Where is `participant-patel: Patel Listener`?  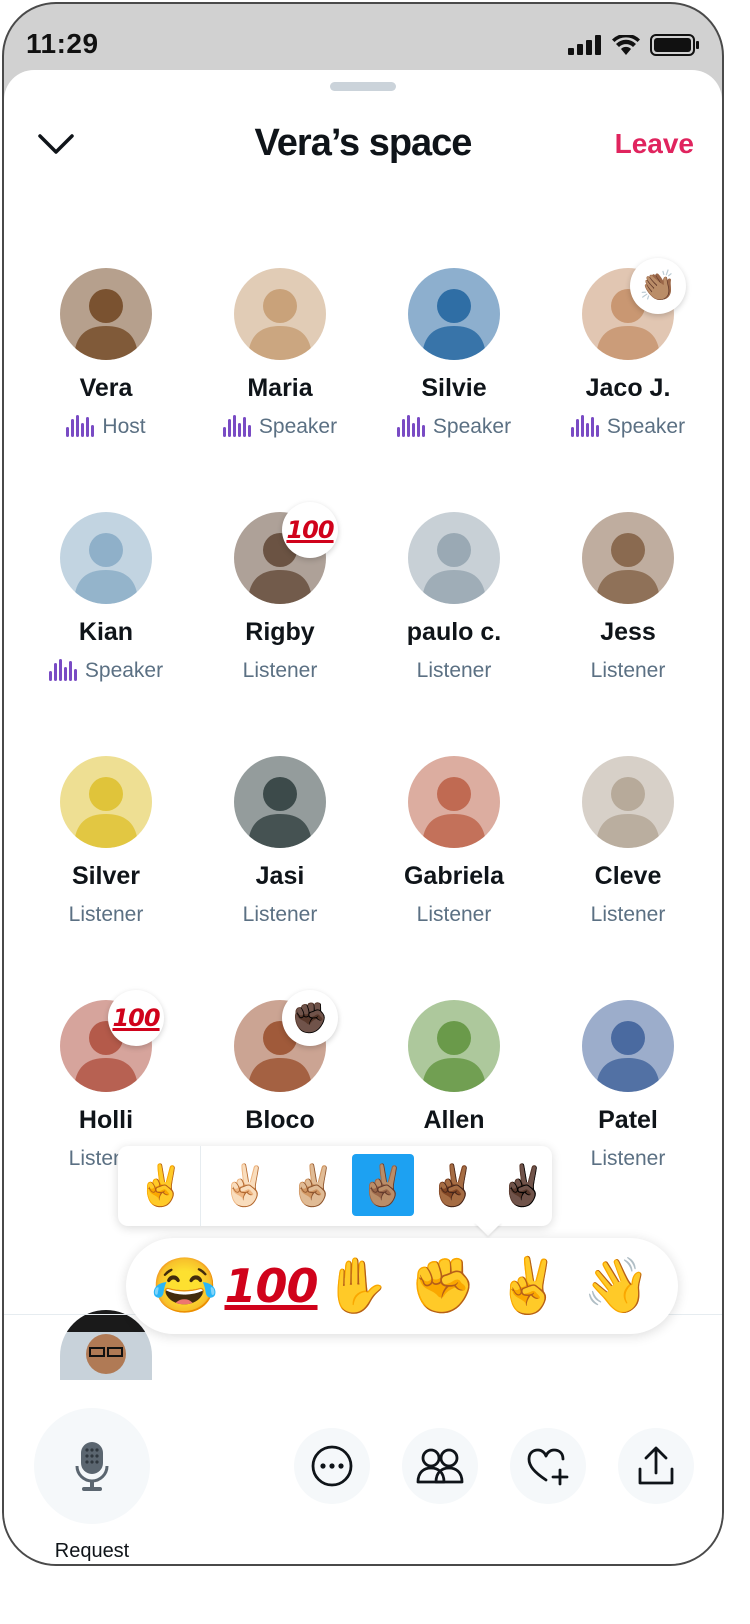
participant-patel: Patel Listener is located at coordinates (628, 1085).